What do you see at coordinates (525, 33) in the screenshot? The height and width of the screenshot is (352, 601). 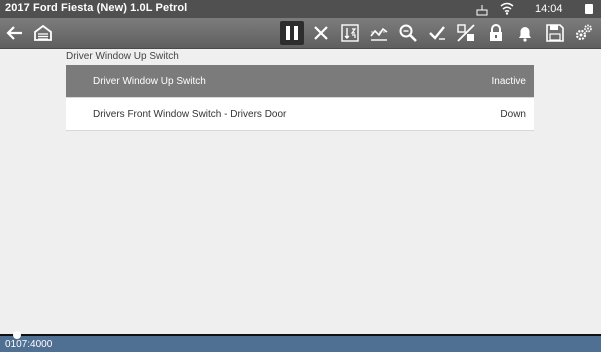 I see `bell-icon` at bounding box center [525, 33].